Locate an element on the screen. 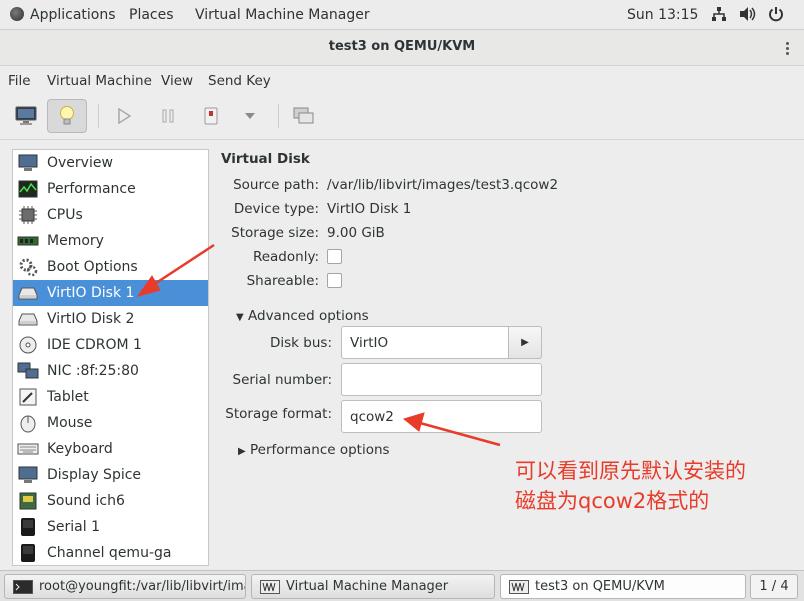 The height and width of the screenshot is (601, 804). task-test3: test3 on QEMU/KVM is located at coordinates (623, 586).